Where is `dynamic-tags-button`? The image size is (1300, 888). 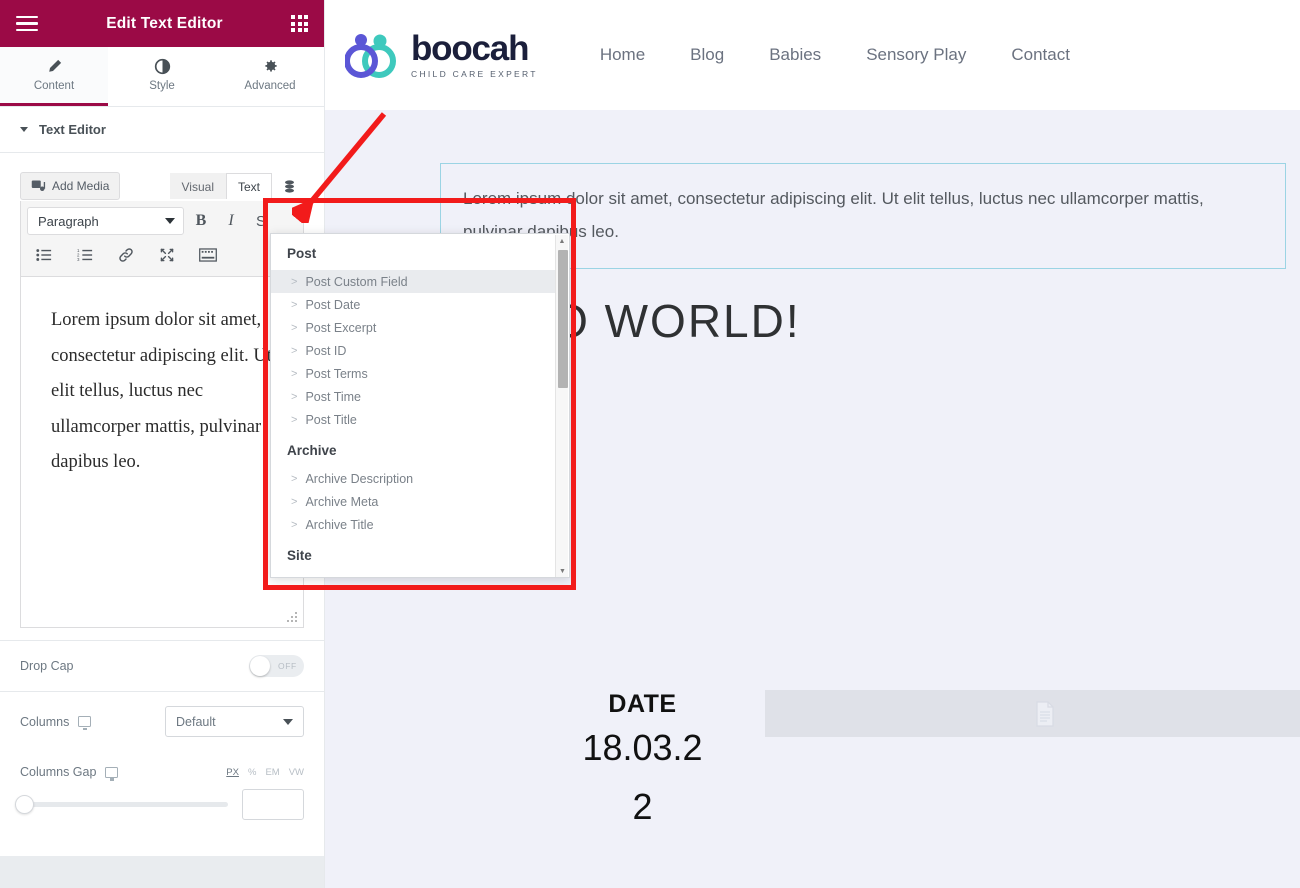
dynamic-tags-button is located at coordinates (289, 186).